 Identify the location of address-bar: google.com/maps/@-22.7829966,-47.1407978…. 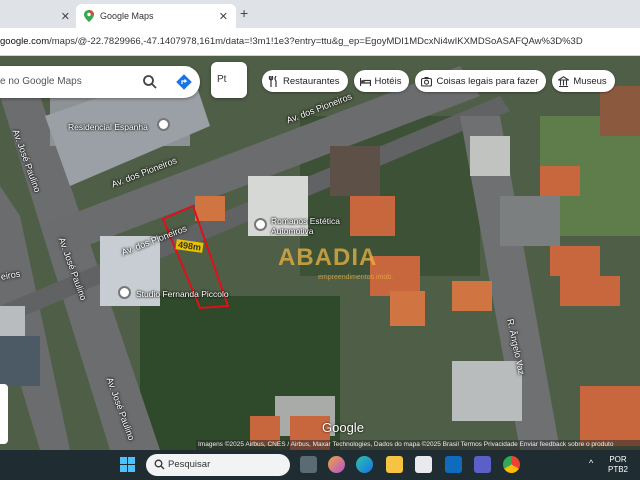
(320, 42).